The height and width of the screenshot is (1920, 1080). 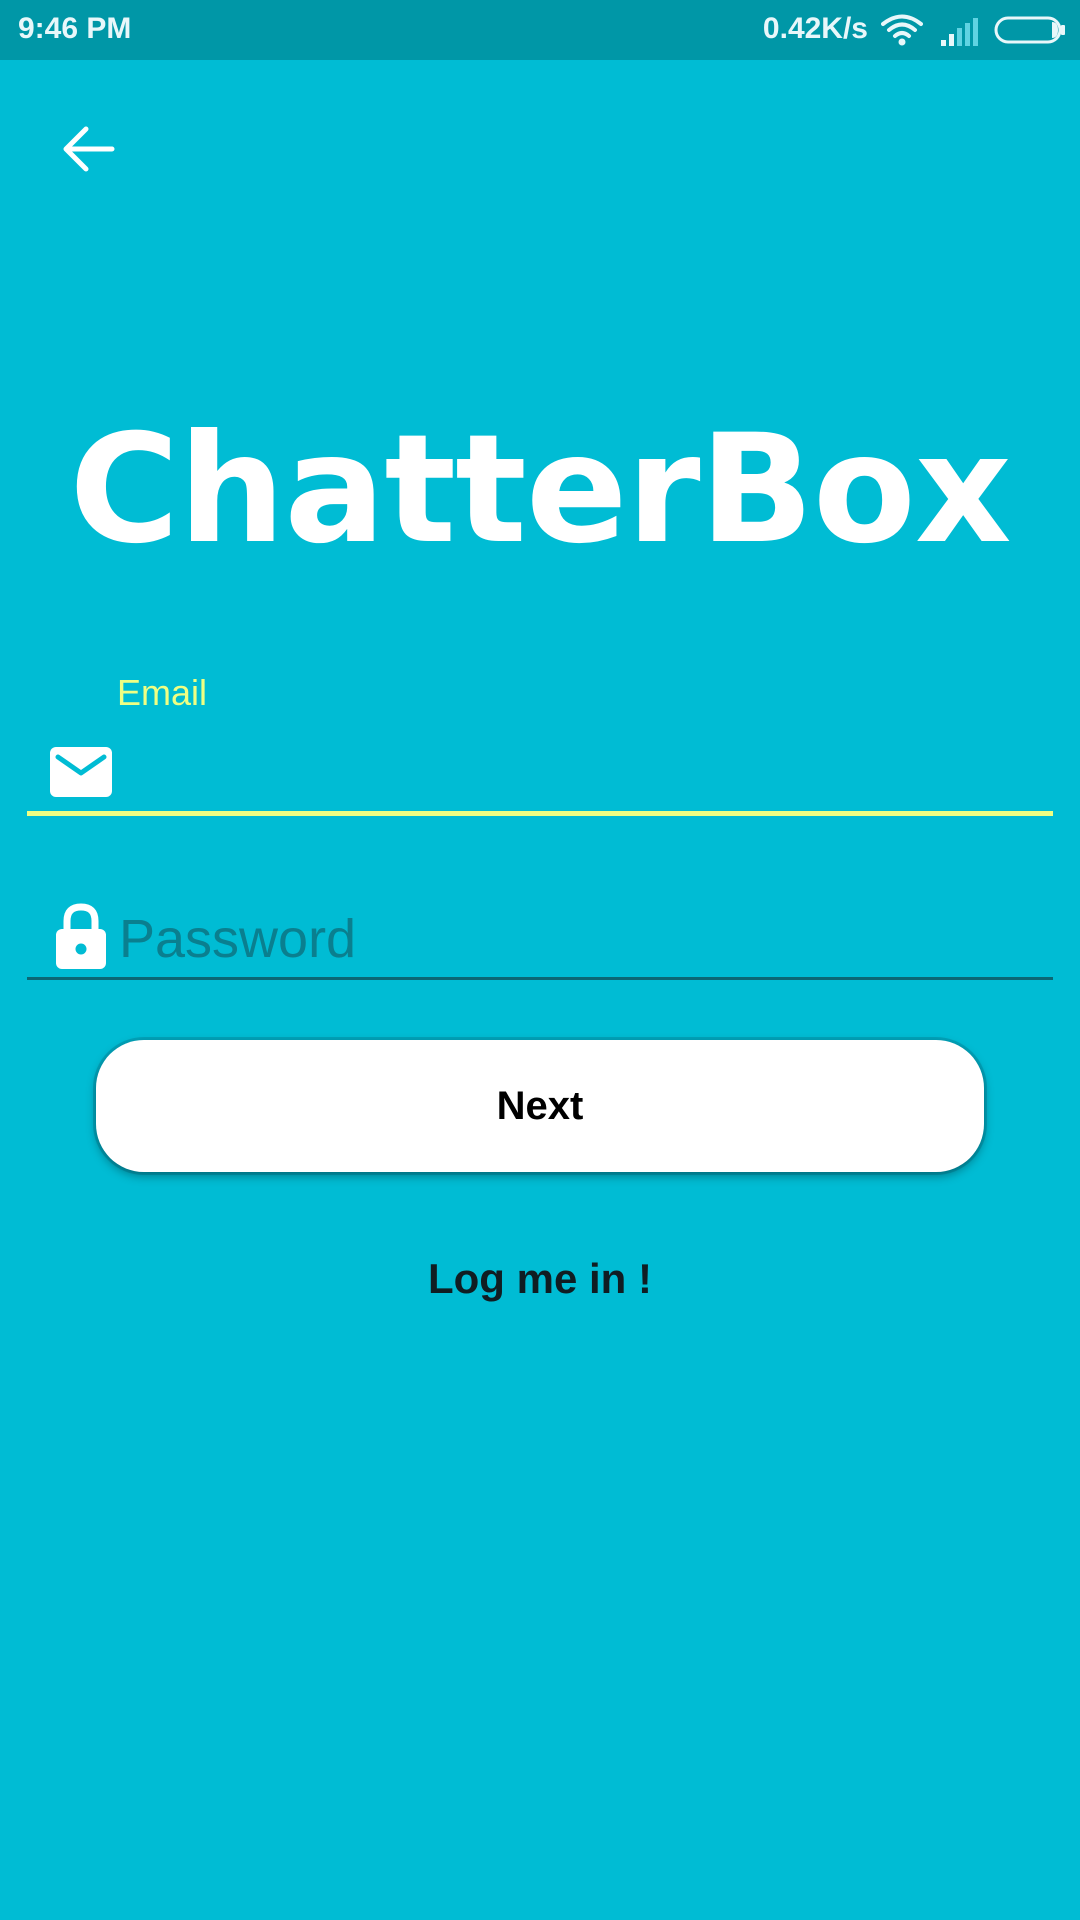 What do you see at coordinates (162, 692) in the screenshot?
I see `email-label: Email` at bounding box center [162, 692].